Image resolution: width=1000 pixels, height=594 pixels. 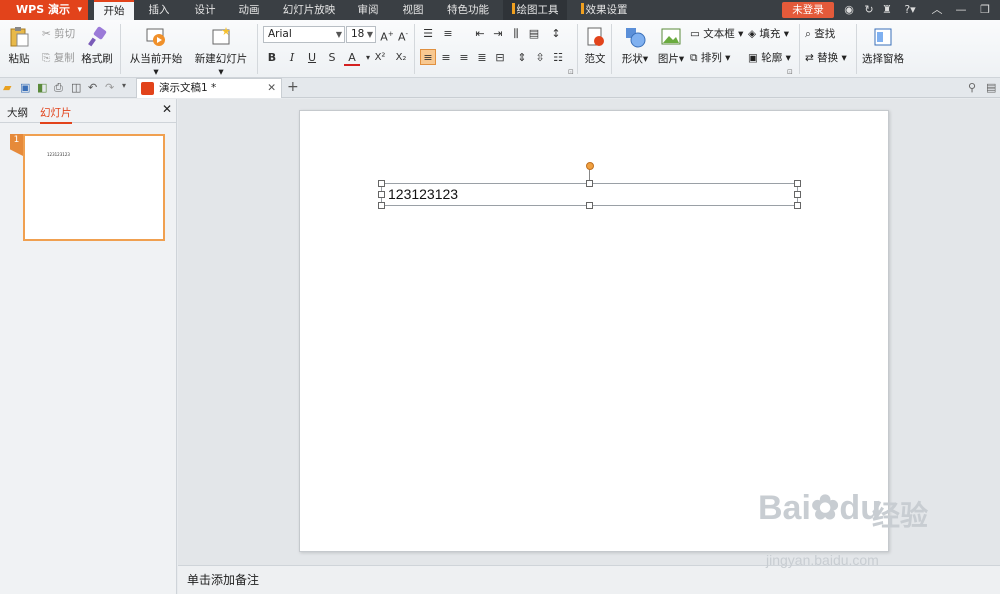 I want to click on format-painter-button: 格式刷, so click(x=97, y=46).